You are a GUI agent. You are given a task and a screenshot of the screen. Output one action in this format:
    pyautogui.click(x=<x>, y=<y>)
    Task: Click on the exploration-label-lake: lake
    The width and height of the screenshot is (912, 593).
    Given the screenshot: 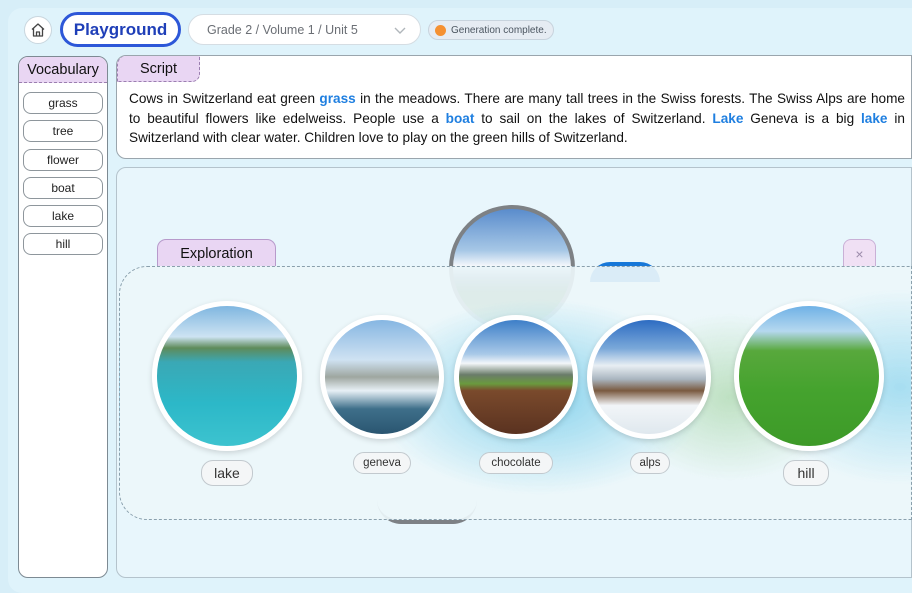 What is the action you would take?
    pyautogui.click(x=227, y=473)
    